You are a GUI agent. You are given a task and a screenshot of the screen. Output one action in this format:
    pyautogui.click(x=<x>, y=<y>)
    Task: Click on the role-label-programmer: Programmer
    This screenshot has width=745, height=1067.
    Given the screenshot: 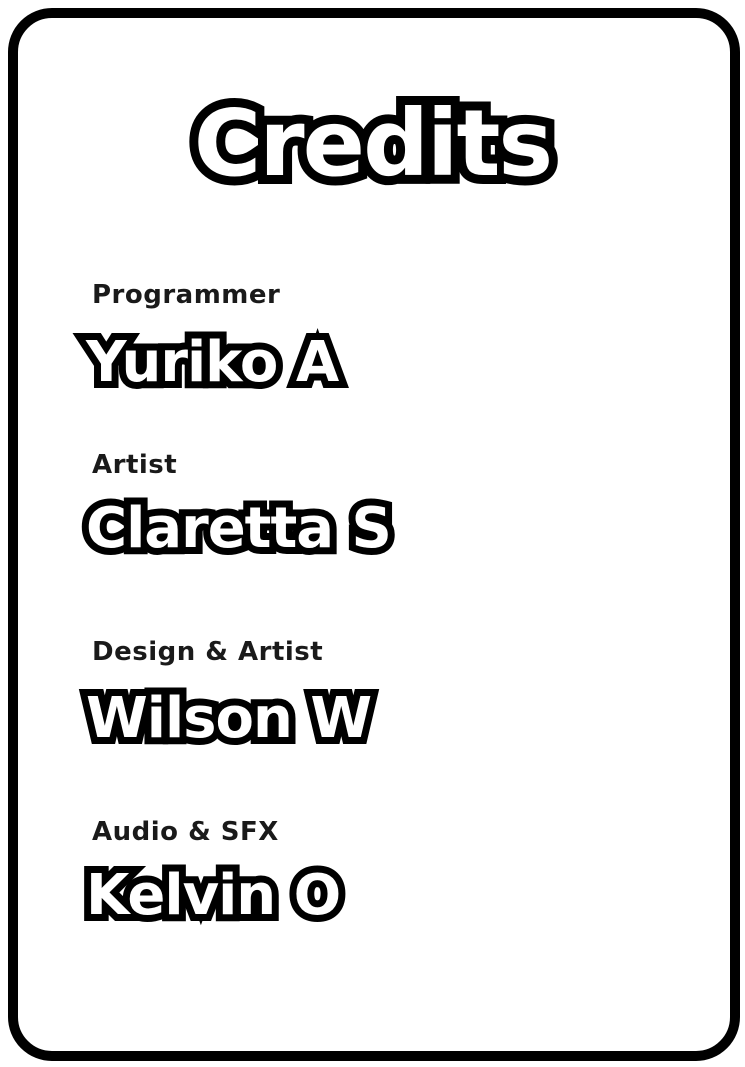 What is the action you would take?
    pyautogui.click(x=186, y=295)
    